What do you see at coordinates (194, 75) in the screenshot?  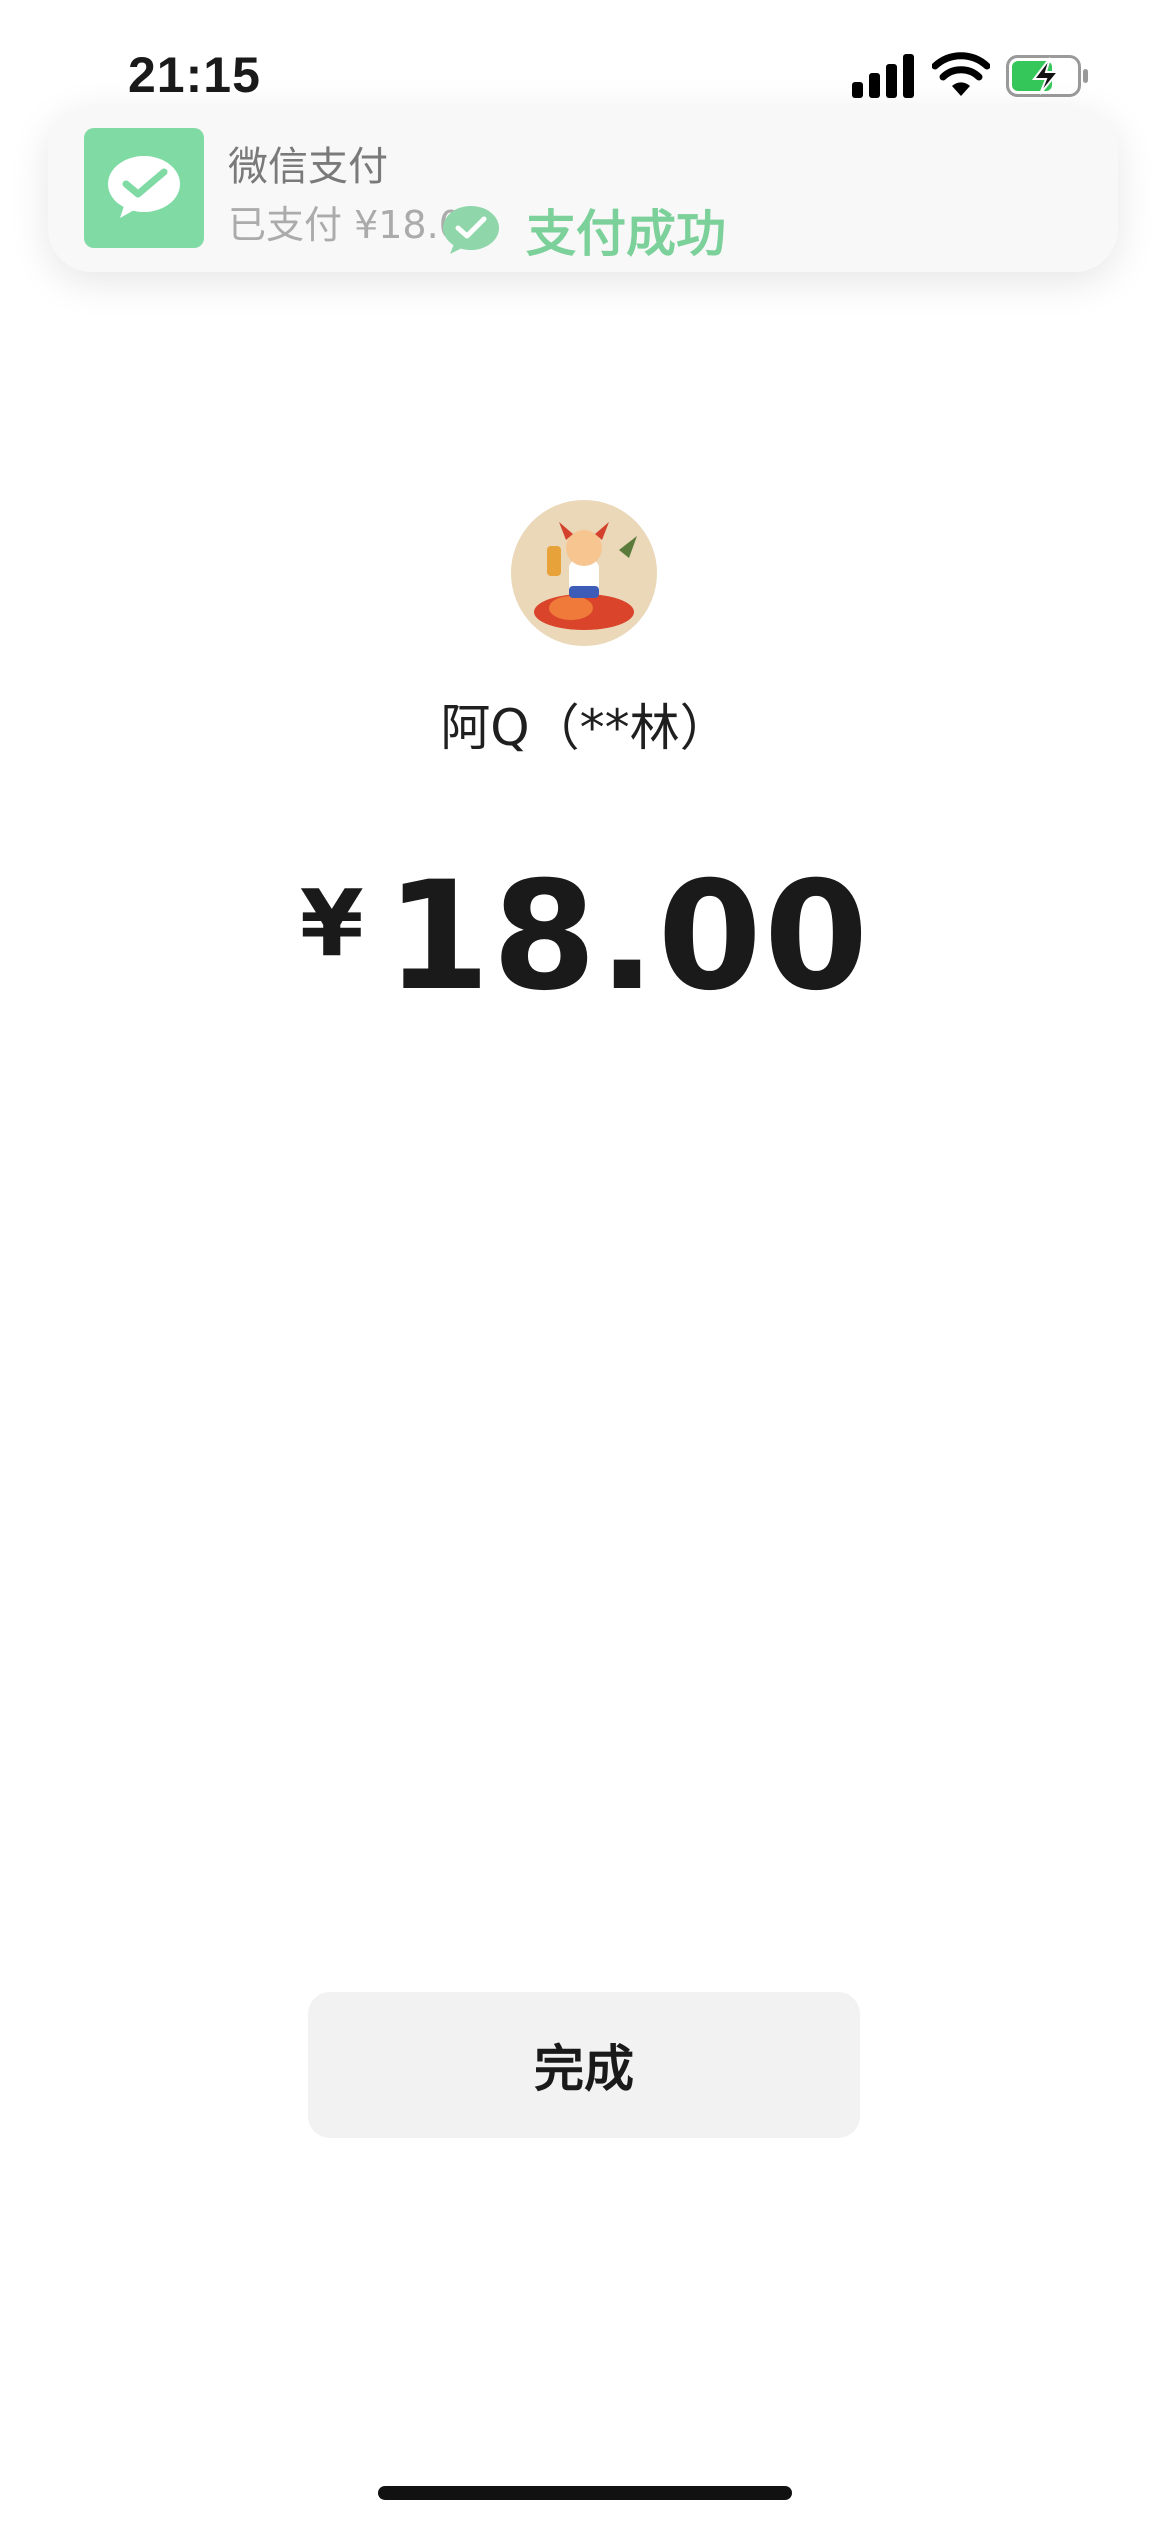 I see `status-time: 21:15` at bounding box center [194, 75].